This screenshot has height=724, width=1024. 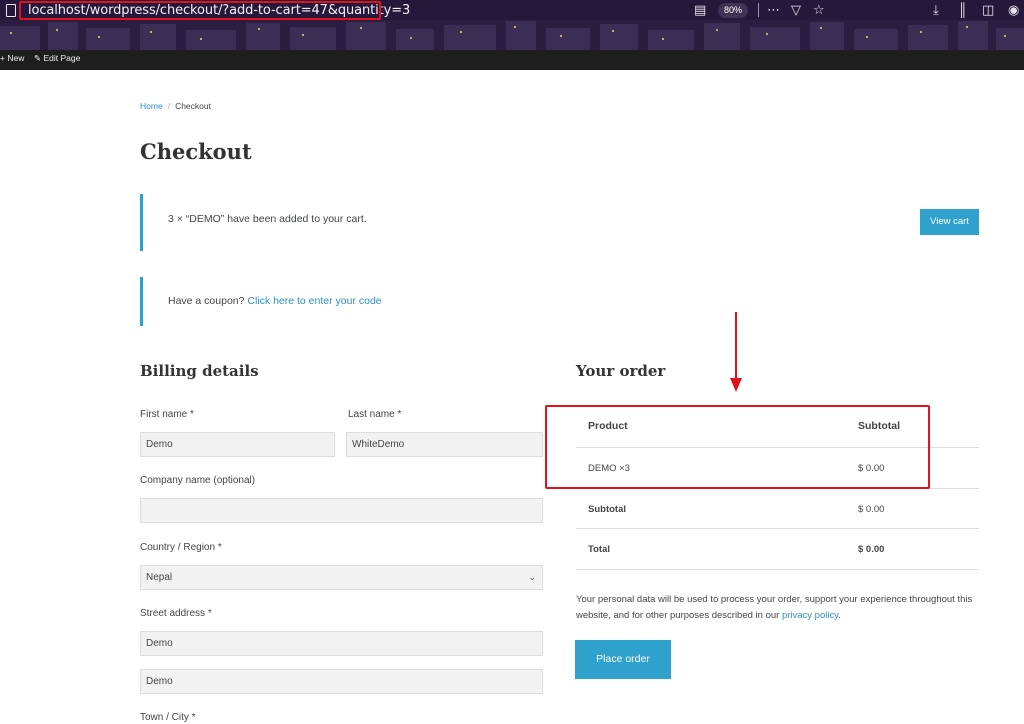 I want to click on page-title: Checkout, so click(x=196, y=151).